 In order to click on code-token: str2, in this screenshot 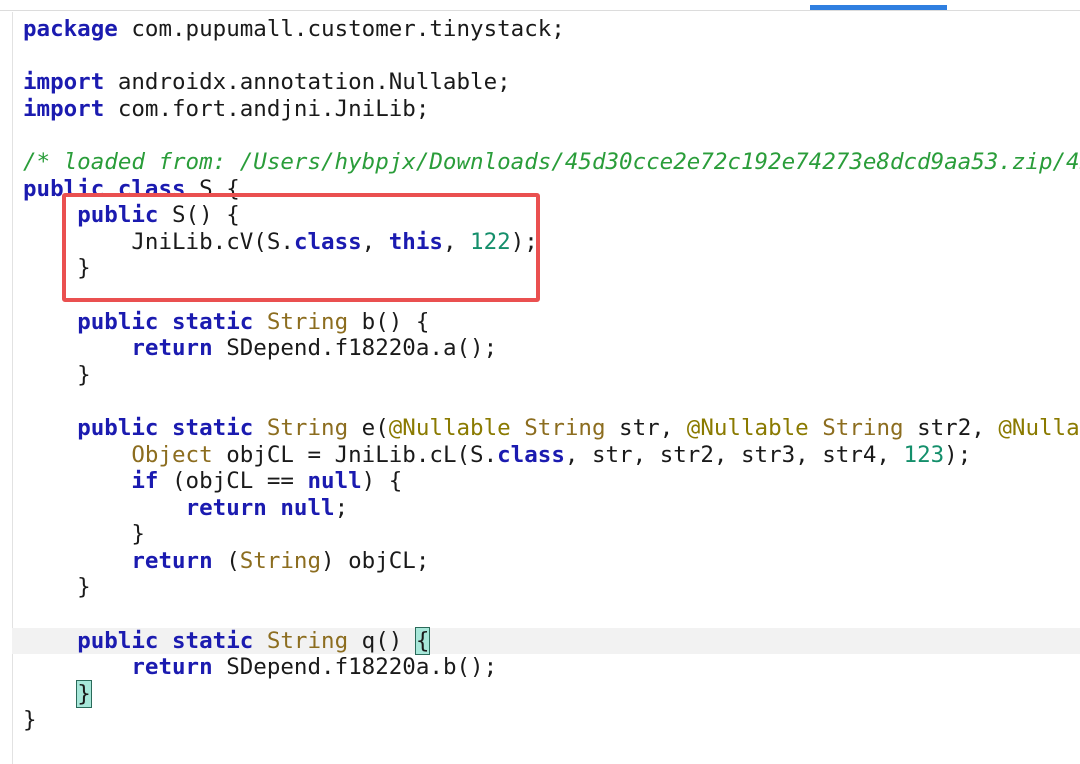, I will do `click(951, 427)`.